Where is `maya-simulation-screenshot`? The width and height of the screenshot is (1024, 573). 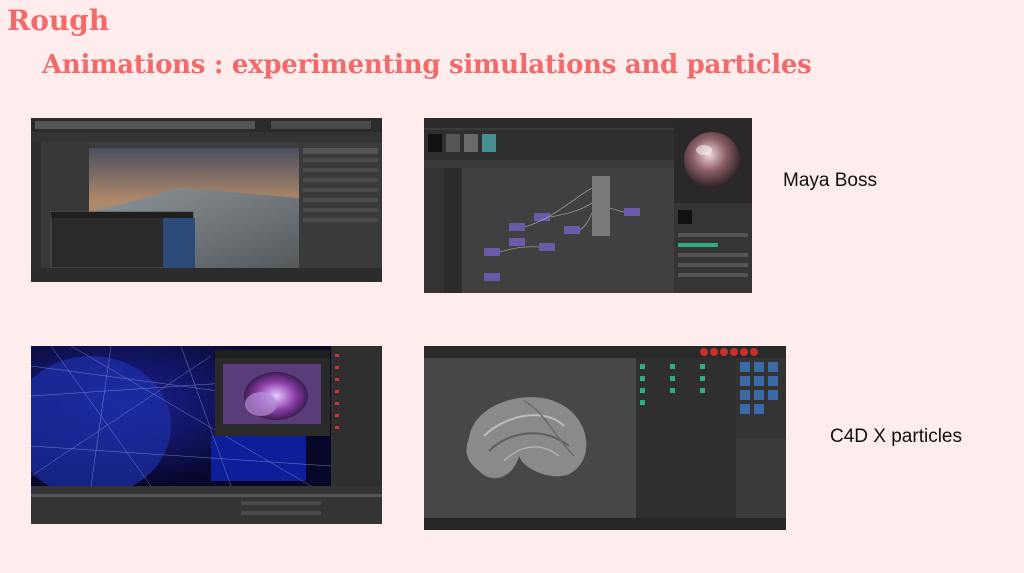
maya-simulation-screenshot is located at coordinates (206, 200).